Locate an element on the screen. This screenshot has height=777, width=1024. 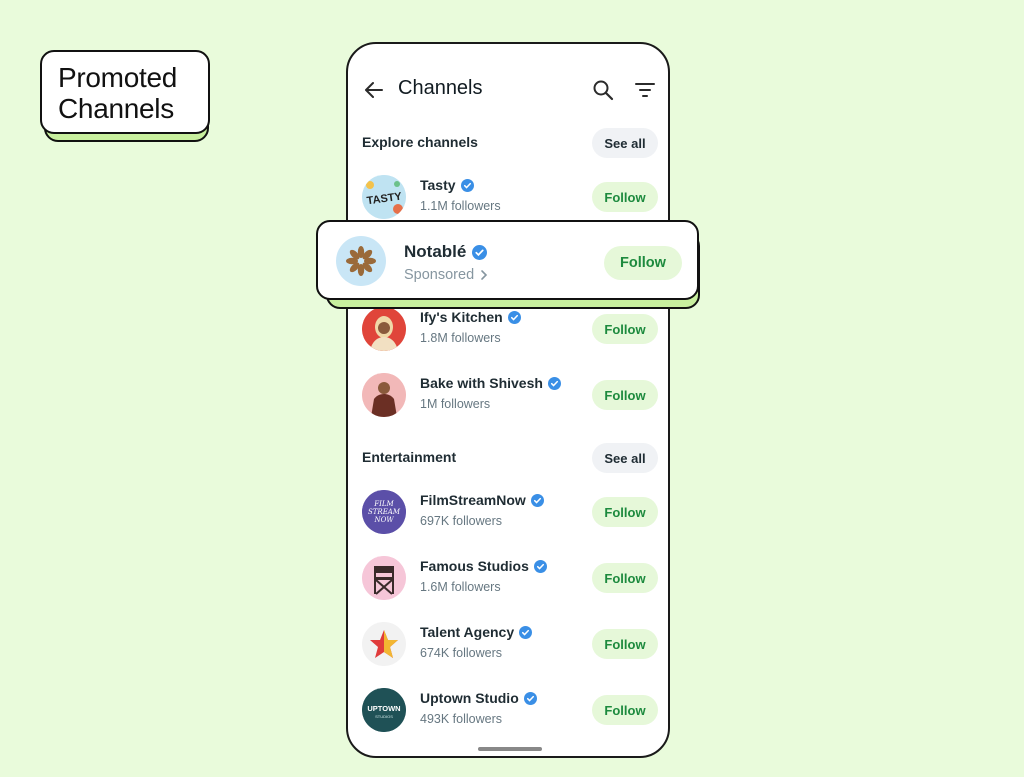
section-entertainment-header: Entertainment See all is located at coordinates (510, 458).